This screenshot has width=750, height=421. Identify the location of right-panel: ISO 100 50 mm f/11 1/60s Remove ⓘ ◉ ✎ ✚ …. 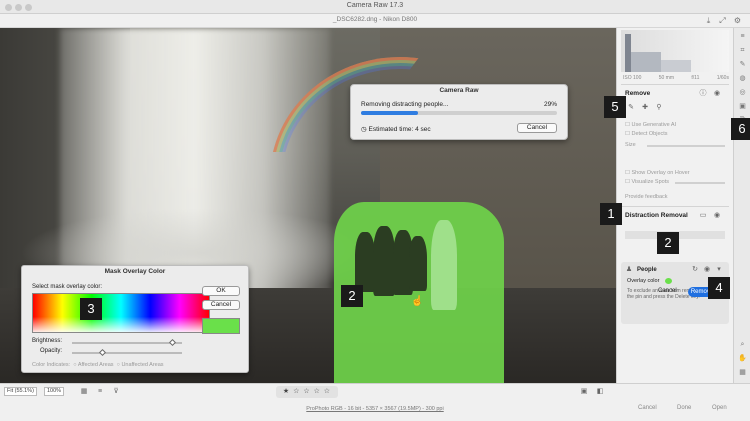
(674, 205).